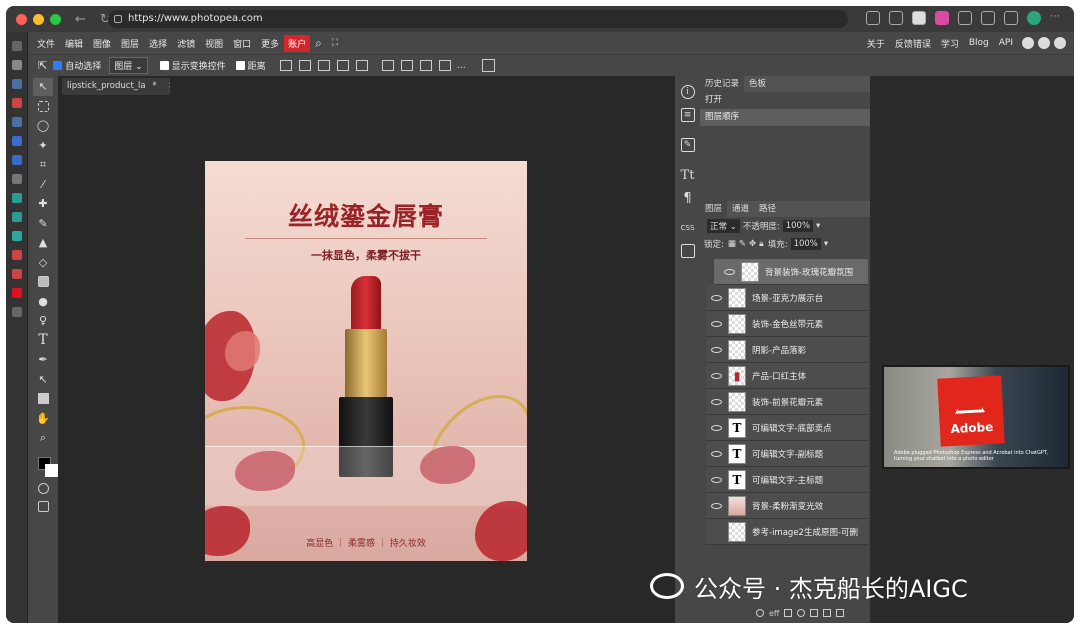 The image size is (1080, 629). What do you see at coordinates (323, 65) in the screenshot?
I see `align-middle-icon` at bounding box center [323, 65].